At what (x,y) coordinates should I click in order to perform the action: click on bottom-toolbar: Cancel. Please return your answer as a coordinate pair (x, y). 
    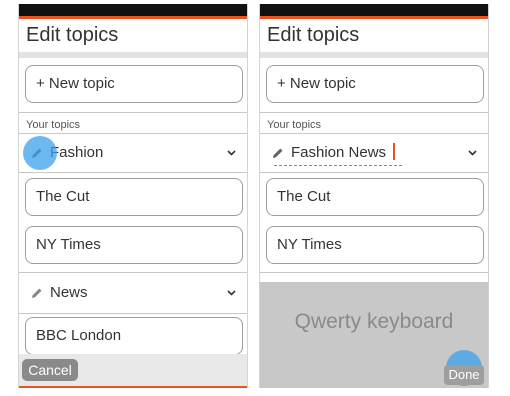
    Looking at the image, I should click on (133, 371).